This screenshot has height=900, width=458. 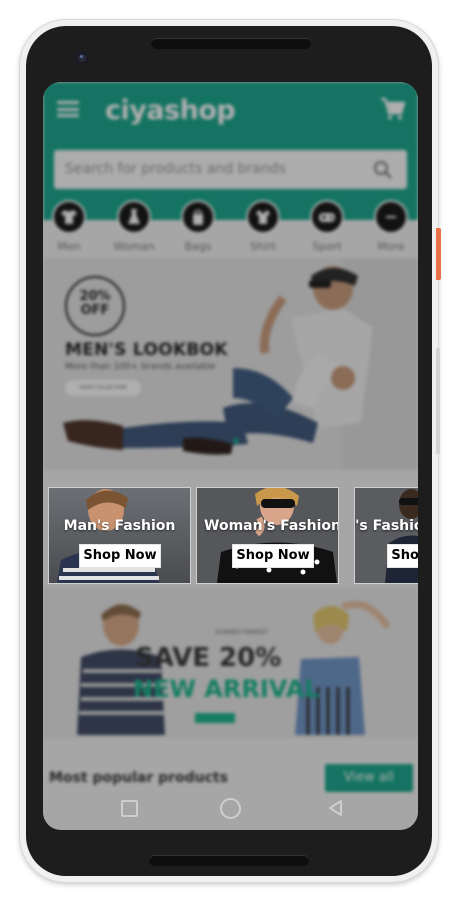 What do you see at coordinates (231, 43) in the screenshot?
I see `earpiece-speaker` at bounding box center [231, 43].